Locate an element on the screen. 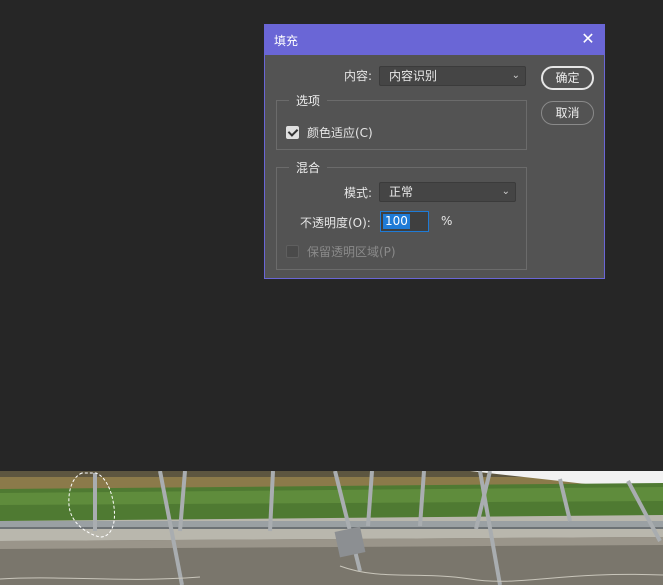 This screenshot has height=585, width=663. mode-select: 正常 ⌄ is located at coordinates (447, 192).